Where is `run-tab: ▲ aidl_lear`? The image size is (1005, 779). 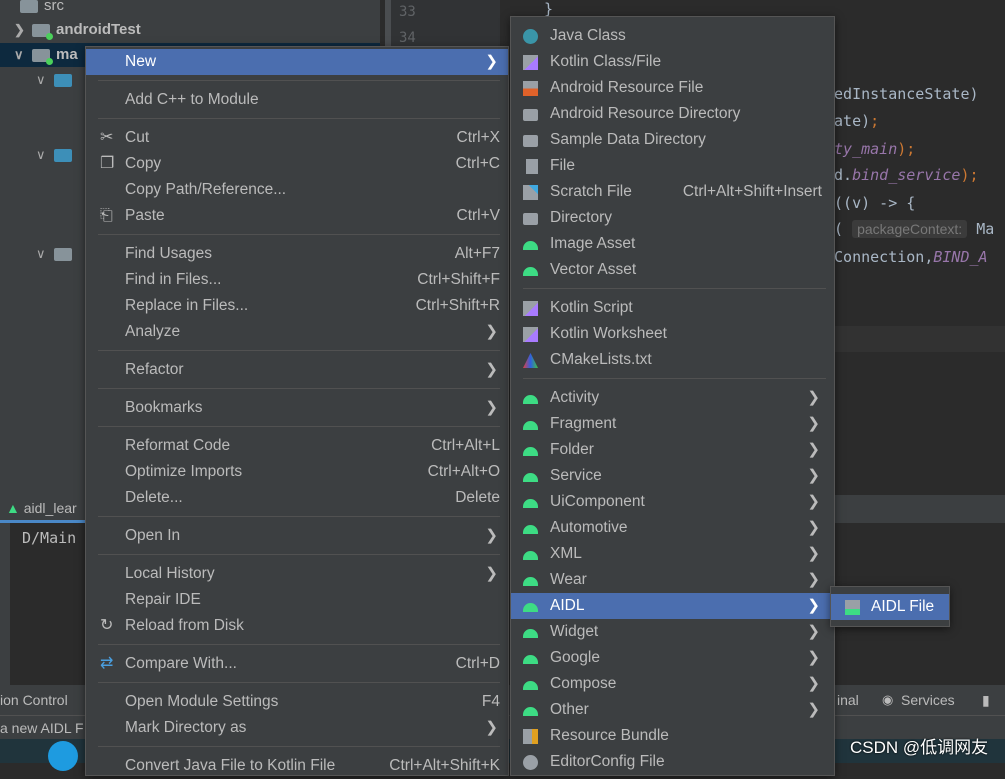 run-tab: ▲ aidl_lear is located at coordinates (45, 509).